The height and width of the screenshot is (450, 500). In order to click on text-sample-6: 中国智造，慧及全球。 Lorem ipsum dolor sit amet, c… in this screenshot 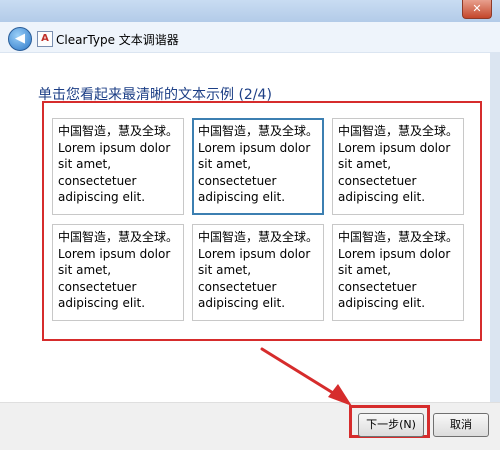, I will do `click(398, 272)`.